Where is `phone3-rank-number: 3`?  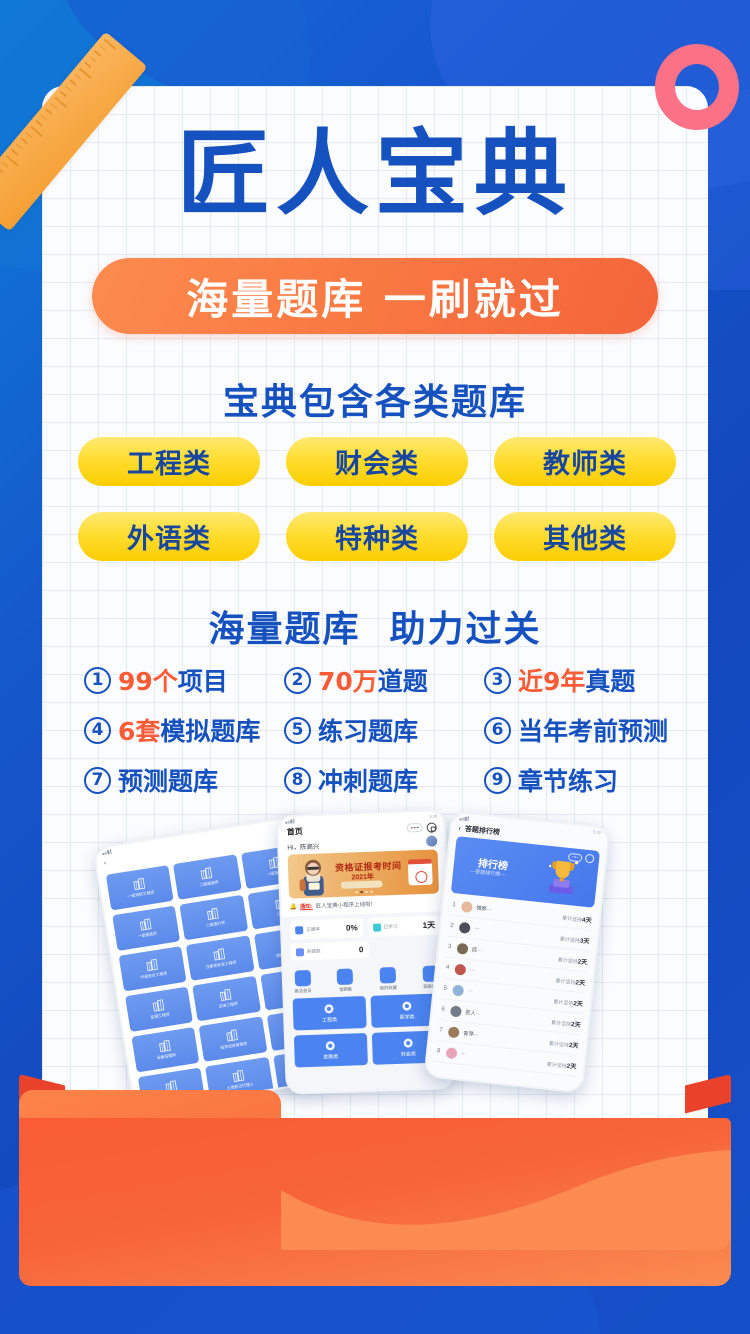 phone3-rank-number: 3 is located at coordinates (449, 947).